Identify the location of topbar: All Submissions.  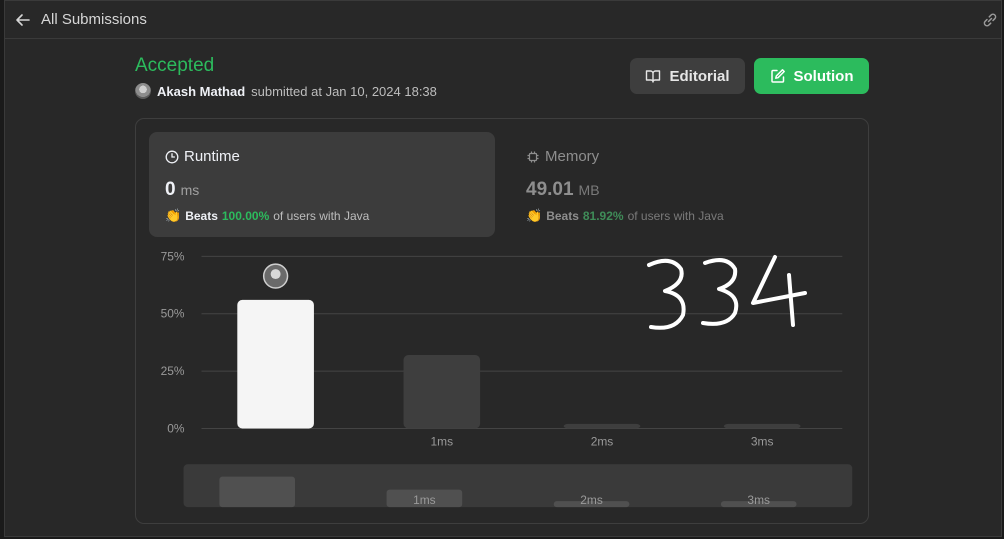
(503, 20).